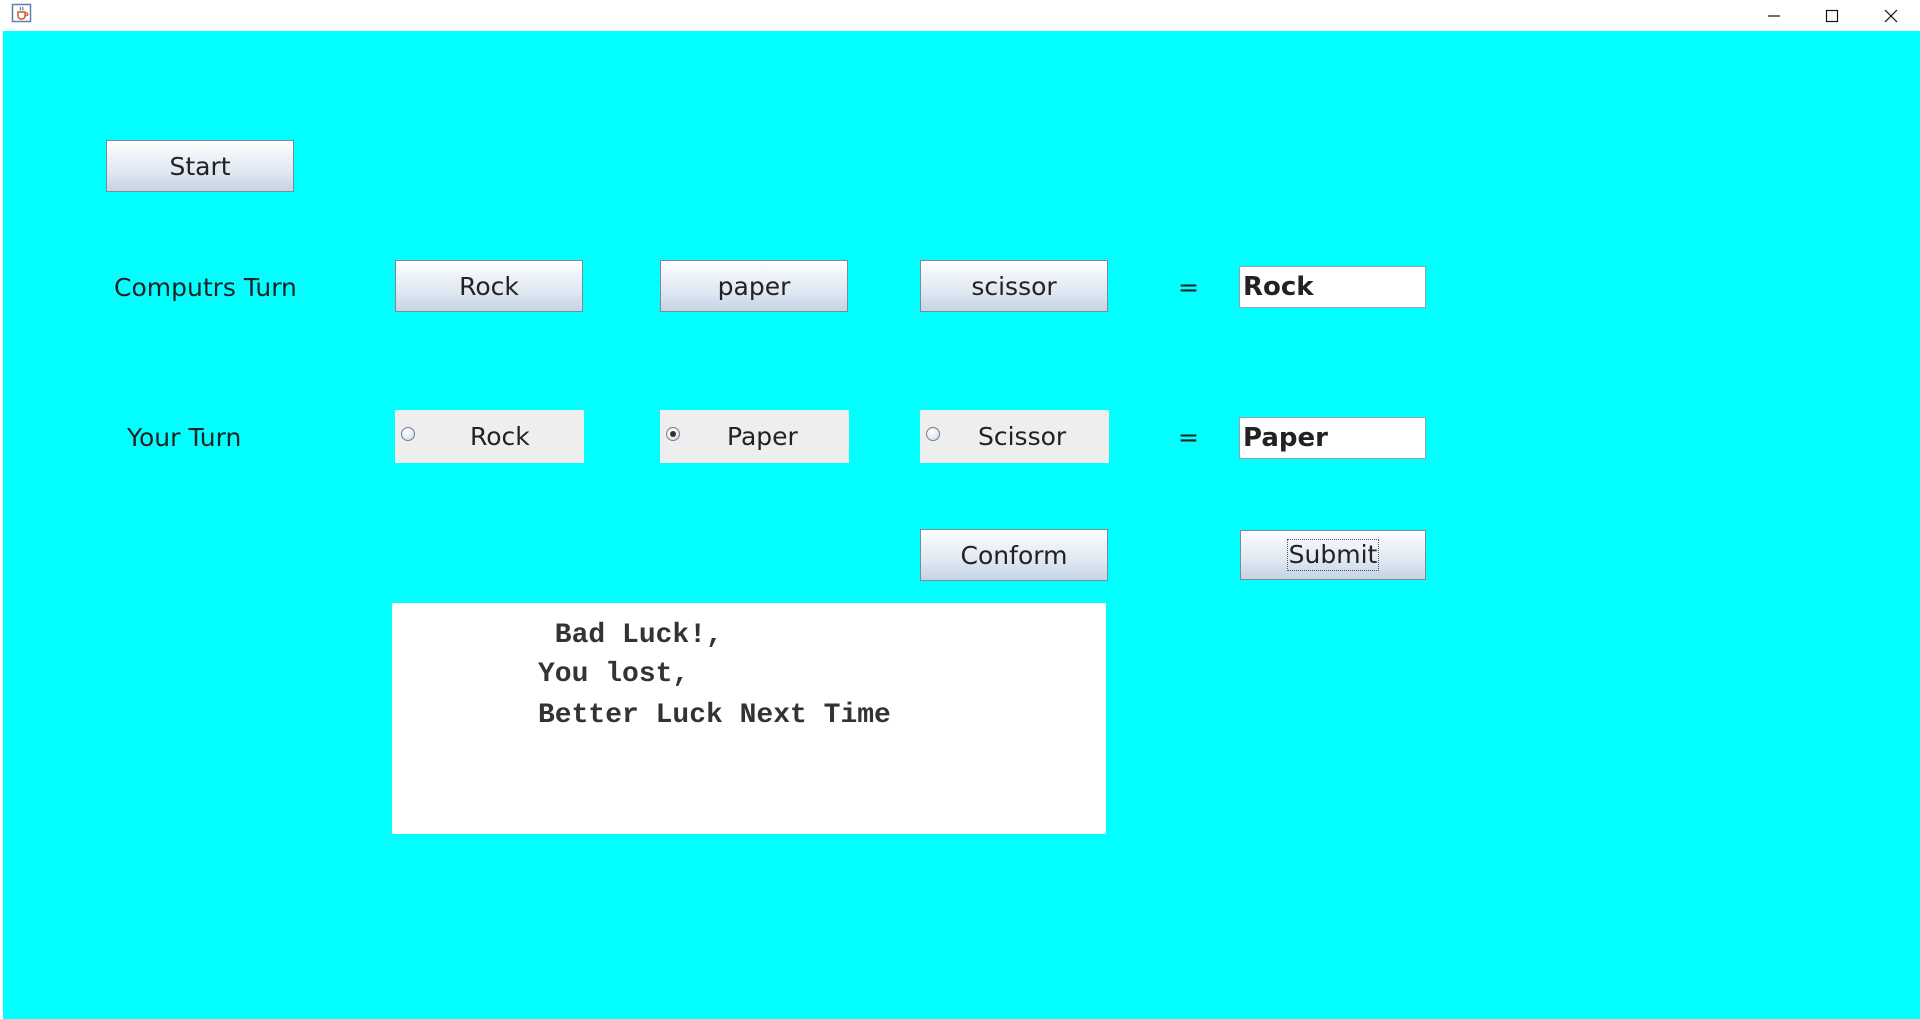 The width and height of the screenshot is (1920, 1019). I want to click on title-bar, so click(960, 15).